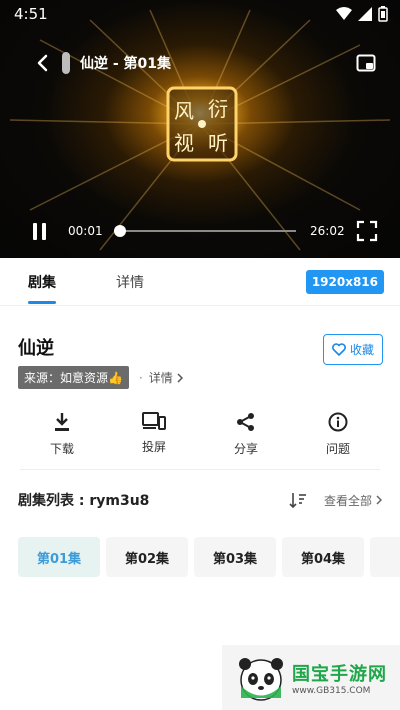 Image resolution: width=400 pixels, height=710 pixels. What do you see at coordinates (34, 231) in the screenshot?
I see `pause-icon` at bounding box center [34, 231].